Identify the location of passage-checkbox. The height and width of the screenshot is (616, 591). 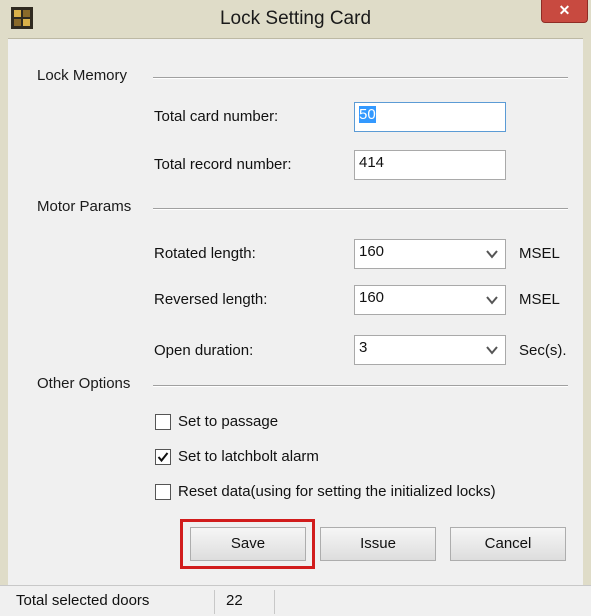
(163, 422).